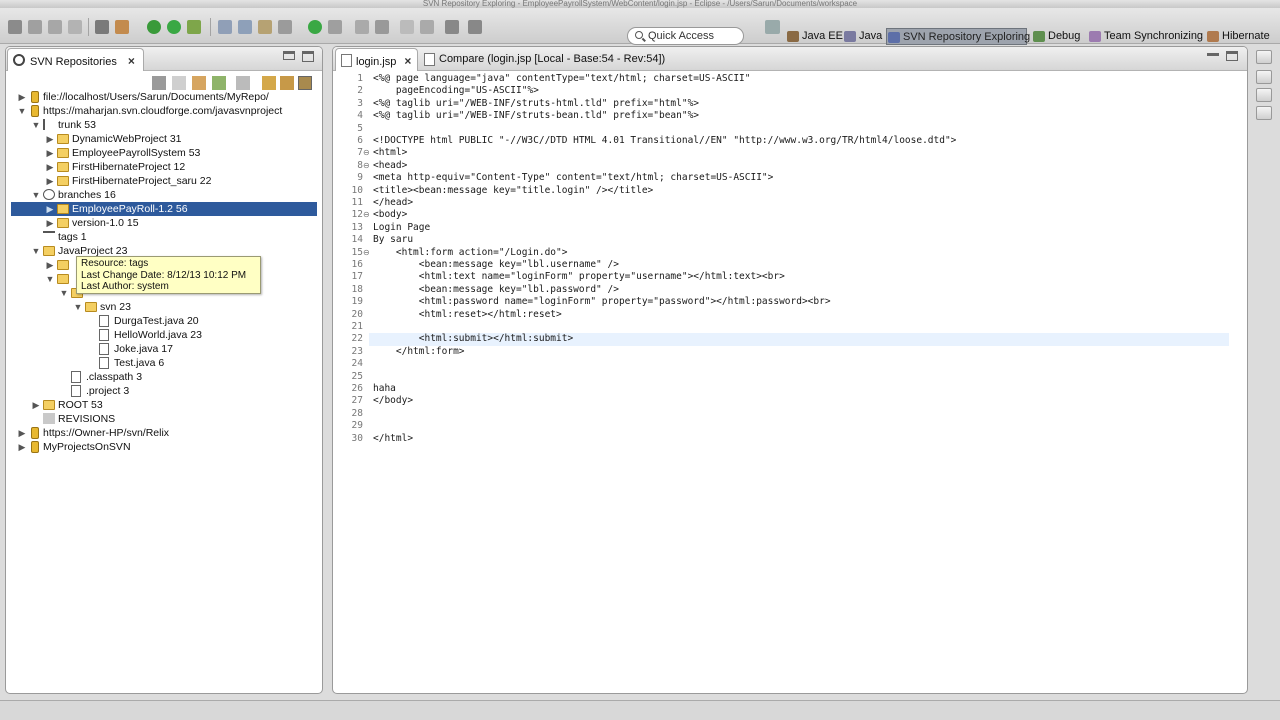 The height and width of the screenshot is (720, 1280). I want to click on tree-item: ▼ svn 23, so click(164, 307).